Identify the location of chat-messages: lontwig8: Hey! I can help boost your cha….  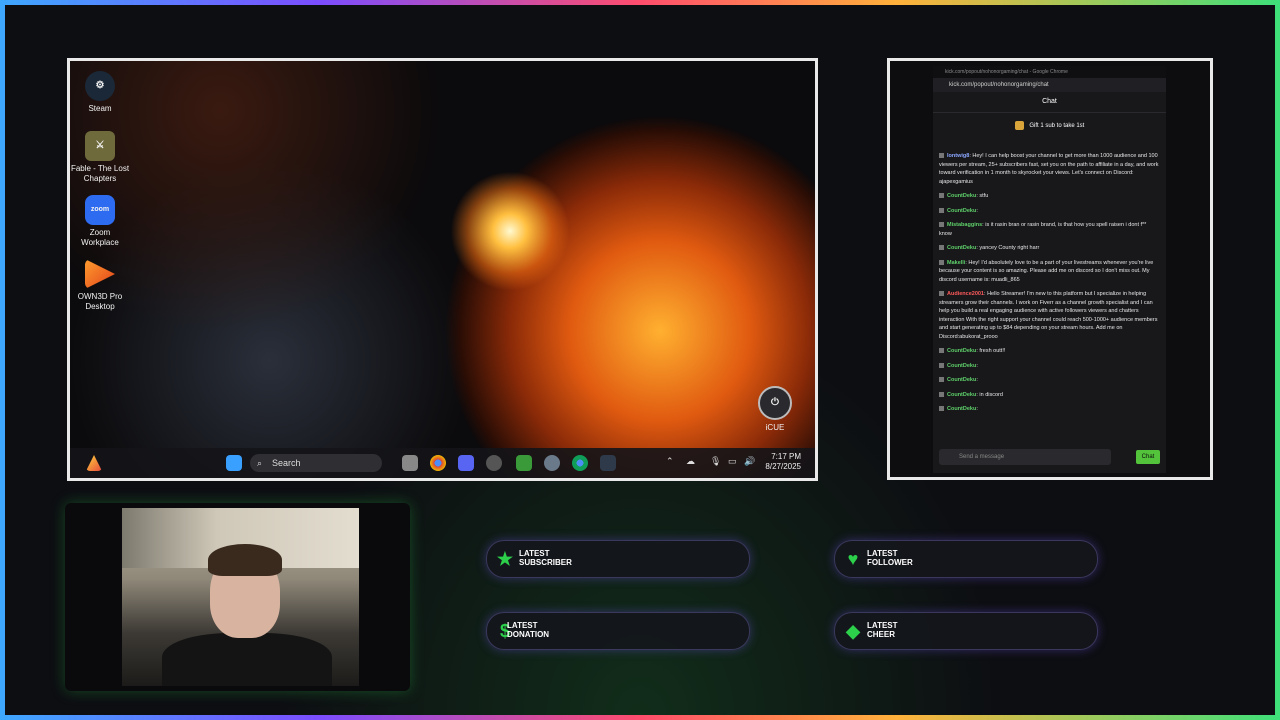
(1049, 286).